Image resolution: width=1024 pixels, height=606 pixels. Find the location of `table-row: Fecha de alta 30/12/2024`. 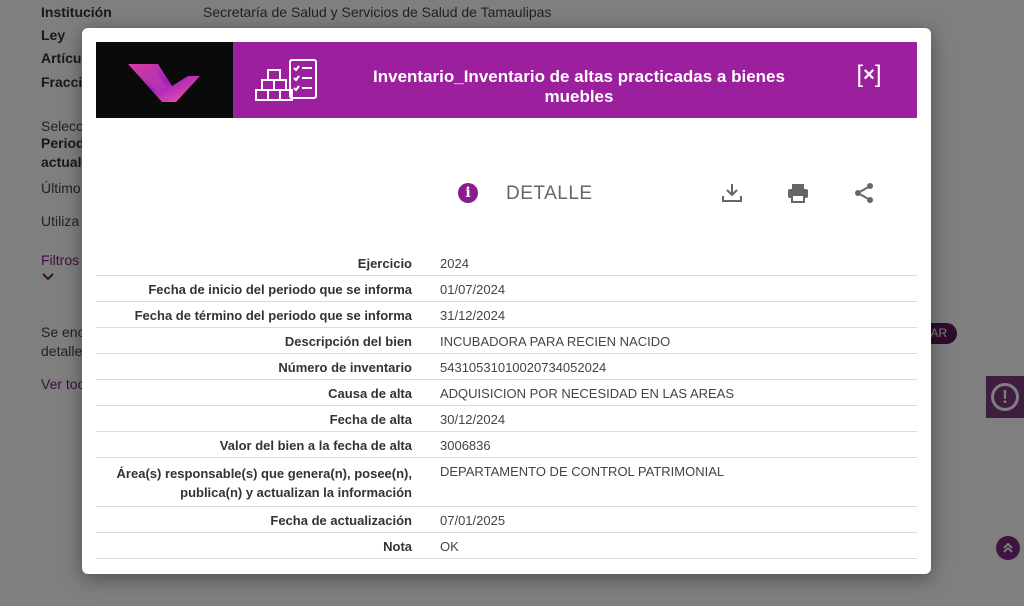

table-row: Fecha de alta 30/12/2024 is located at coordinates (506, 419).